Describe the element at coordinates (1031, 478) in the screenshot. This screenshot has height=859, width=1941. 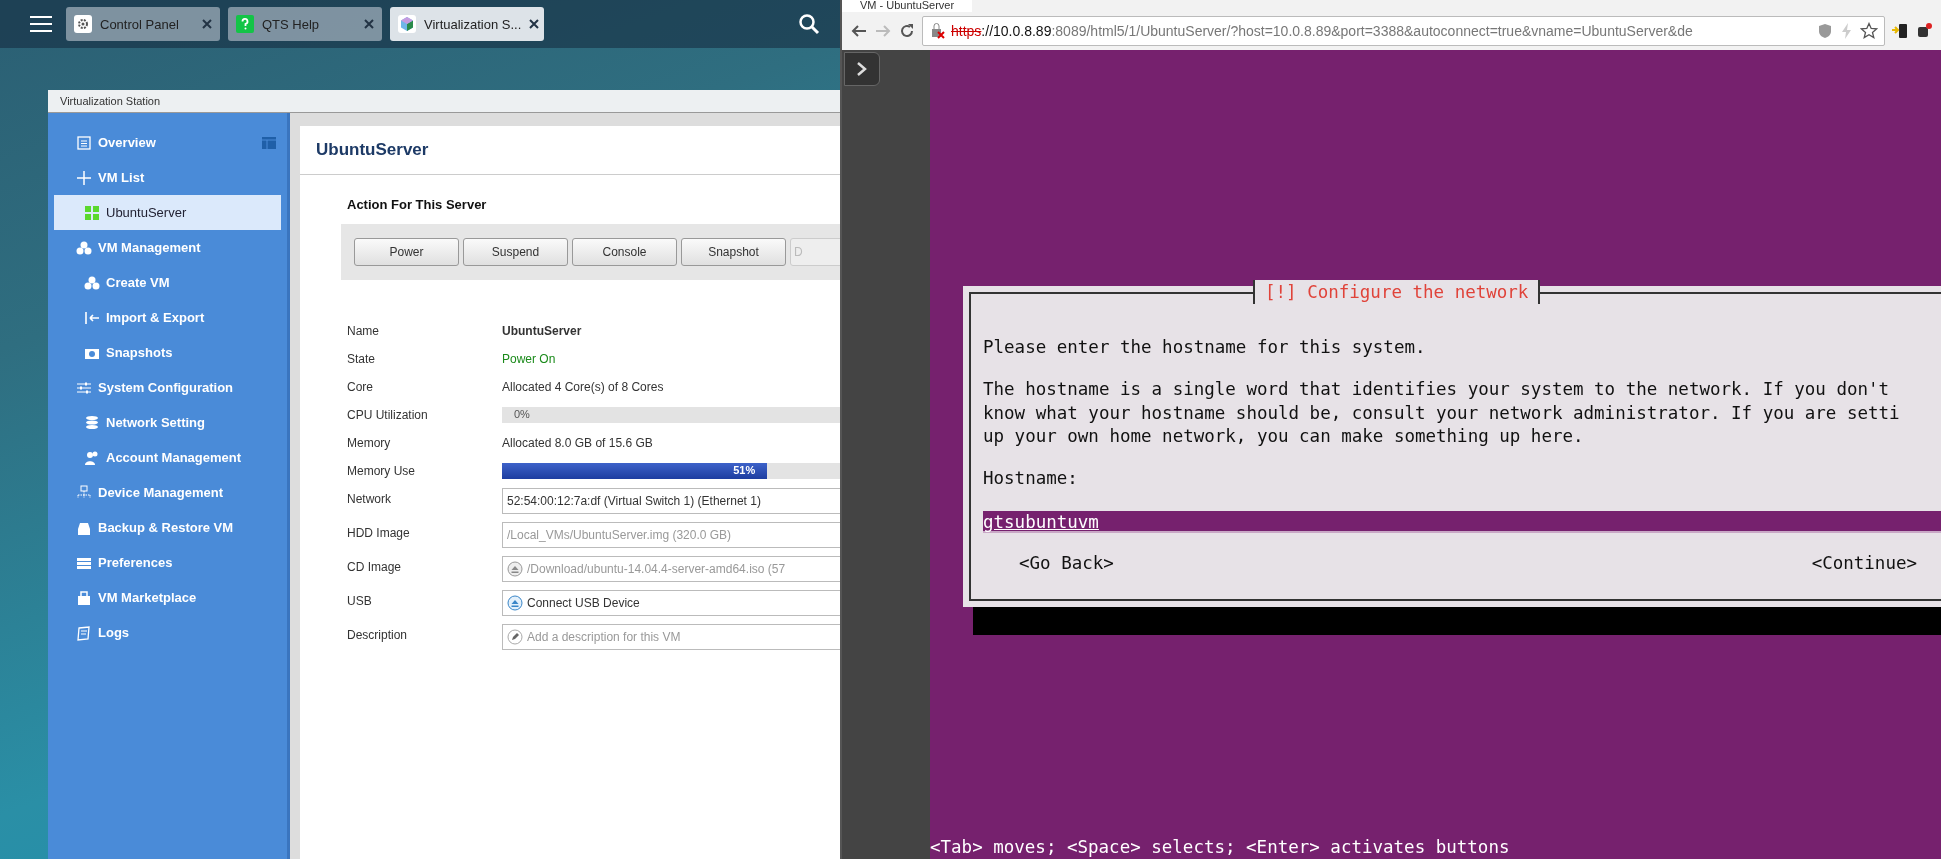
I see `field-label: Hostname:` at that location.